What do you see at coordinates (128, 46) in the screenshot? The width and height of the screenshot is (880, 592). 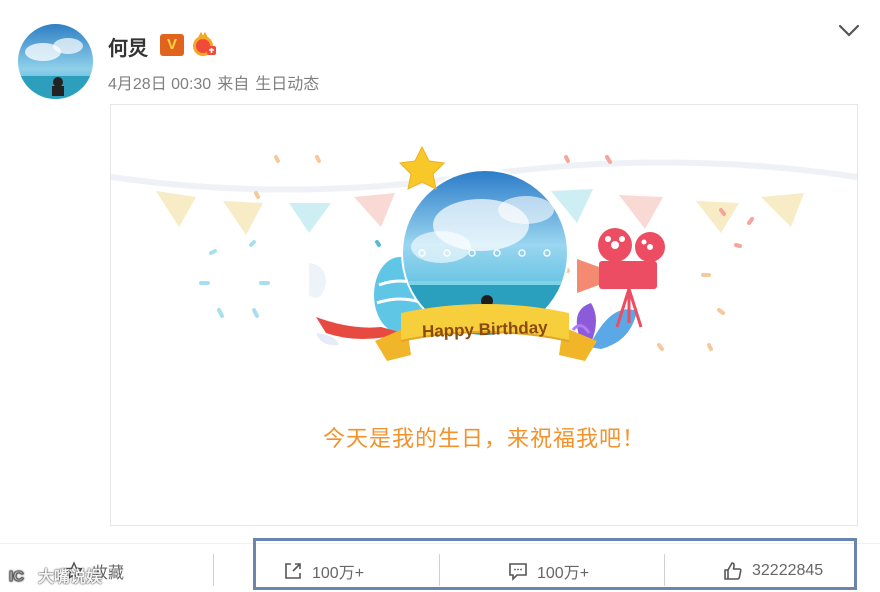 I see `author-name: 何炅` at bounding box center [128, 46].